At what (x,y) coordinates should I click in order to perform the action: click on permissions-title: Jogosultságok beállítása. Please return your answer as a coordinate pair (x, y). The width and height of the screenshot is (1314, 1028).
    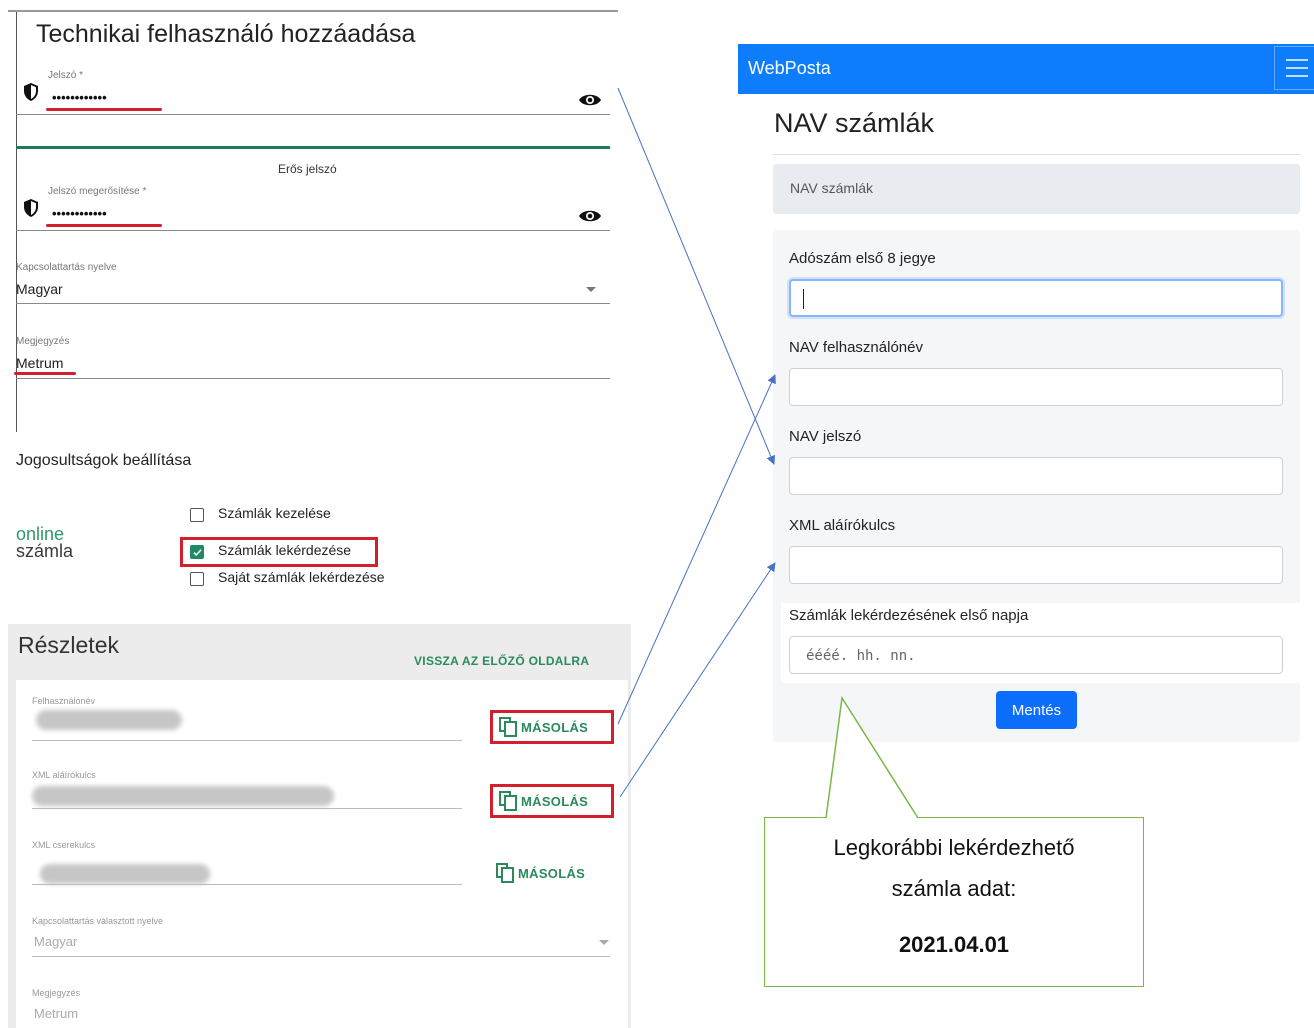
    Looking at the image, I should click on (104, 460).